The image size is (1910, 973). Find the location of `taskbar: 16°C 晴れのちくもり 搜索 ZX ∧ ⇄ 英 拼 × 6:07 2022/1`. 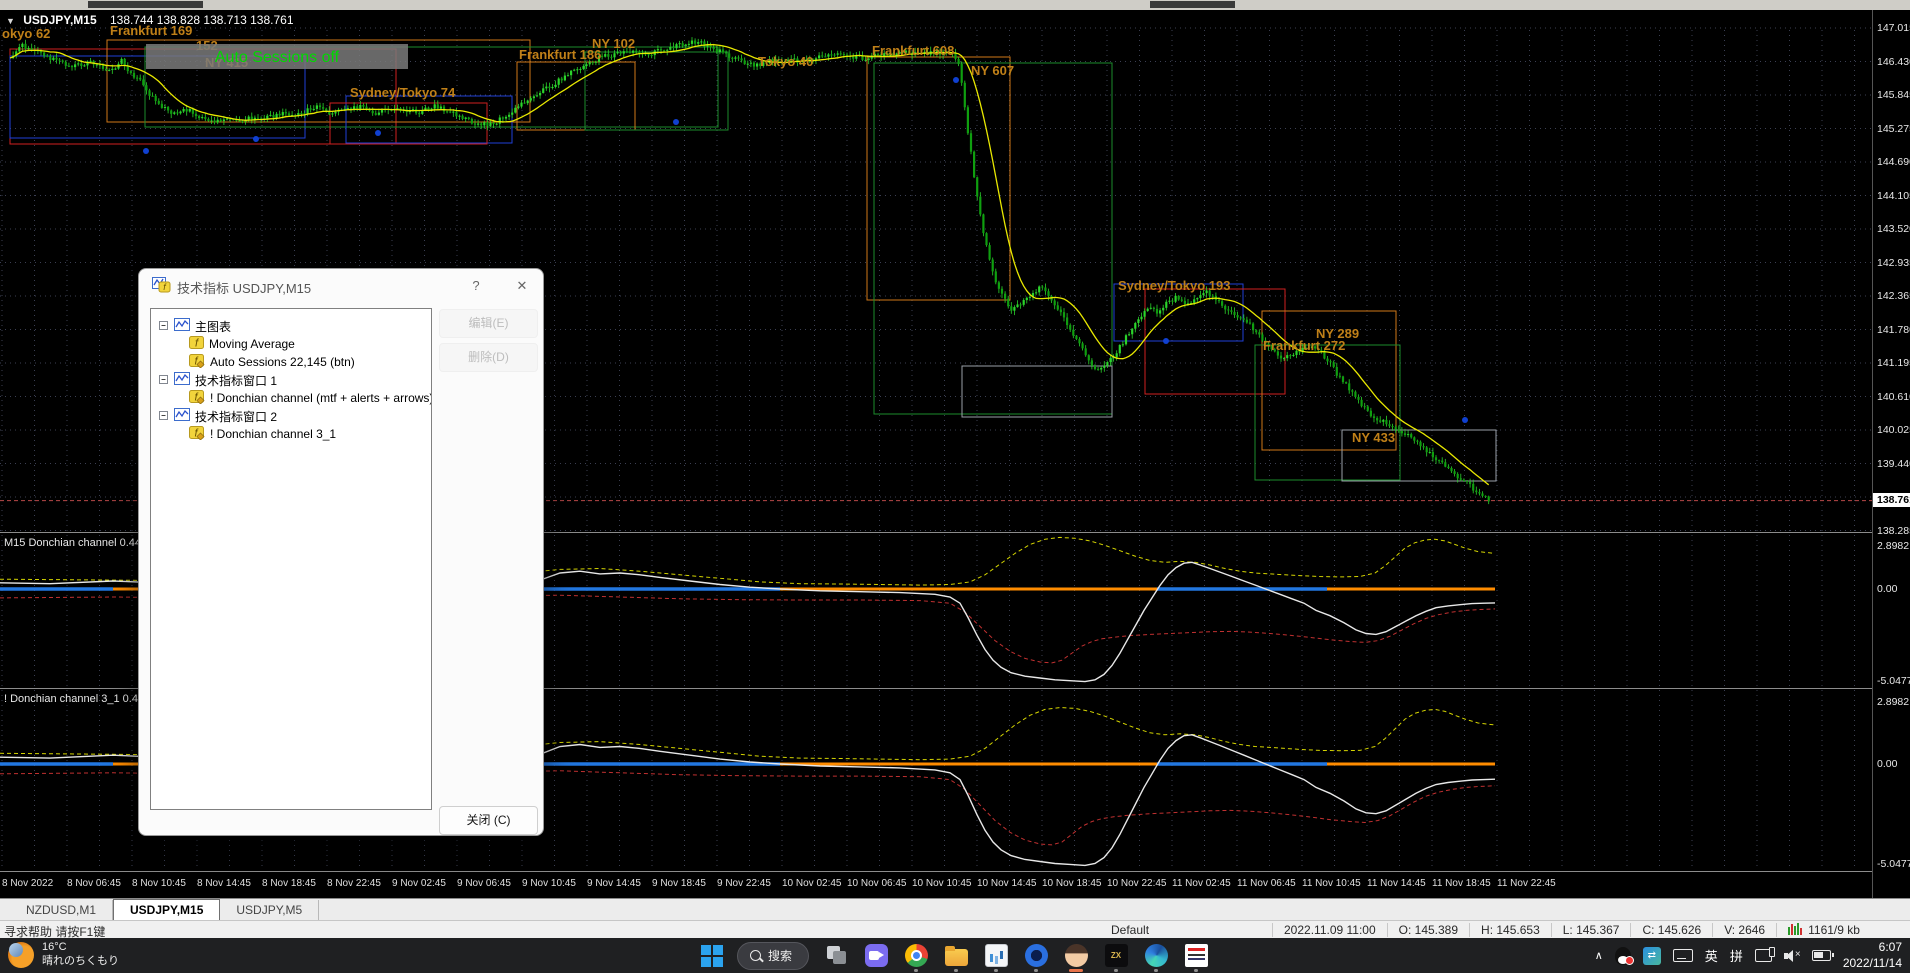

taskbar: 16°C 晴れのちくもり 搜索 ZX ∧ ⇄ 英 拼 × 6:07 2022/1 is located at coordinates (955, 955).